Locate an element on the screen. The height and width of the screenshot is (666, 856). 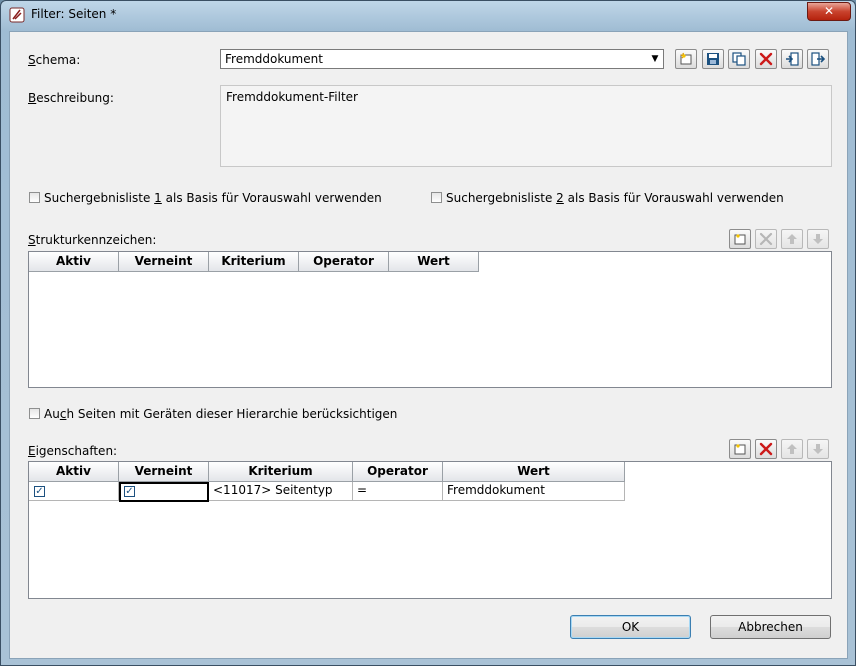
struktur-move-up-button is located at coordinates (792, 239).